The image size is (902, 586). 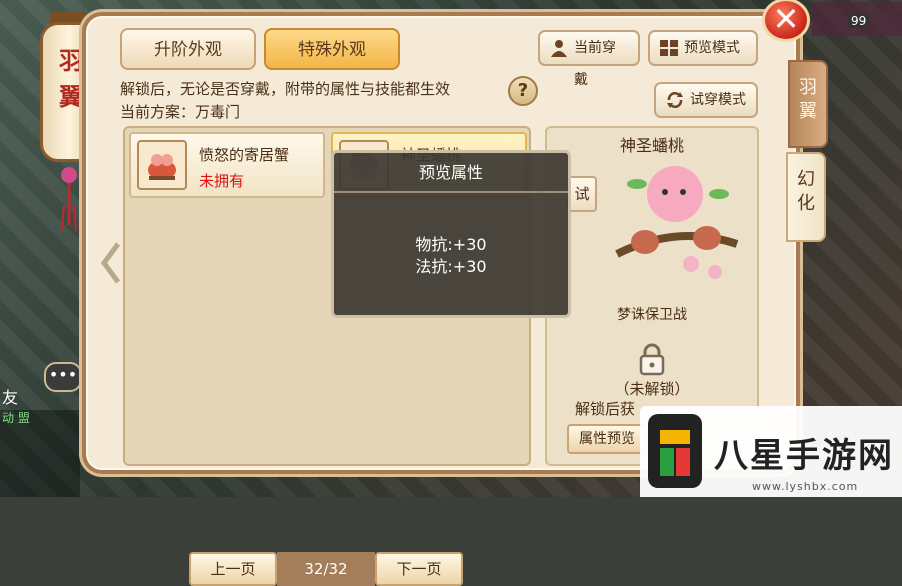 I want to click on tab-wings: 羽翼, so click(x=808, y=104).